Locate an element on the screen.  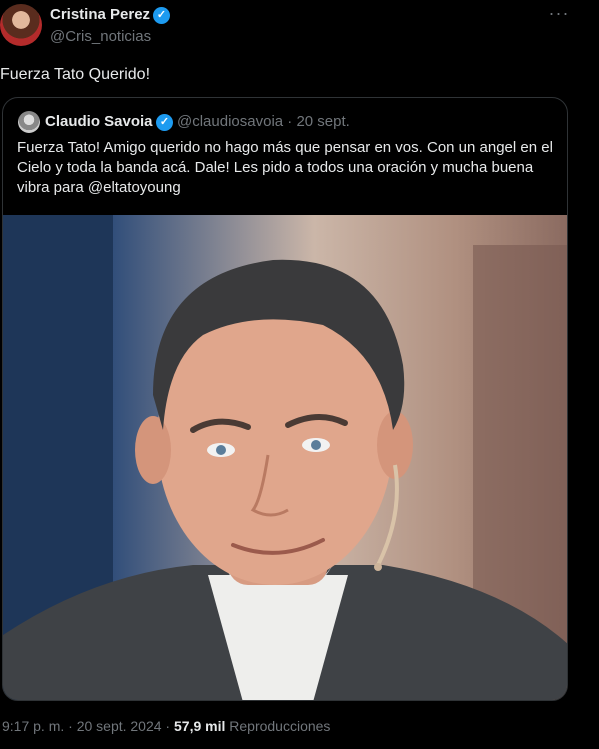
author-handle: @Cris_noticias is located at coordinates (100, 36).